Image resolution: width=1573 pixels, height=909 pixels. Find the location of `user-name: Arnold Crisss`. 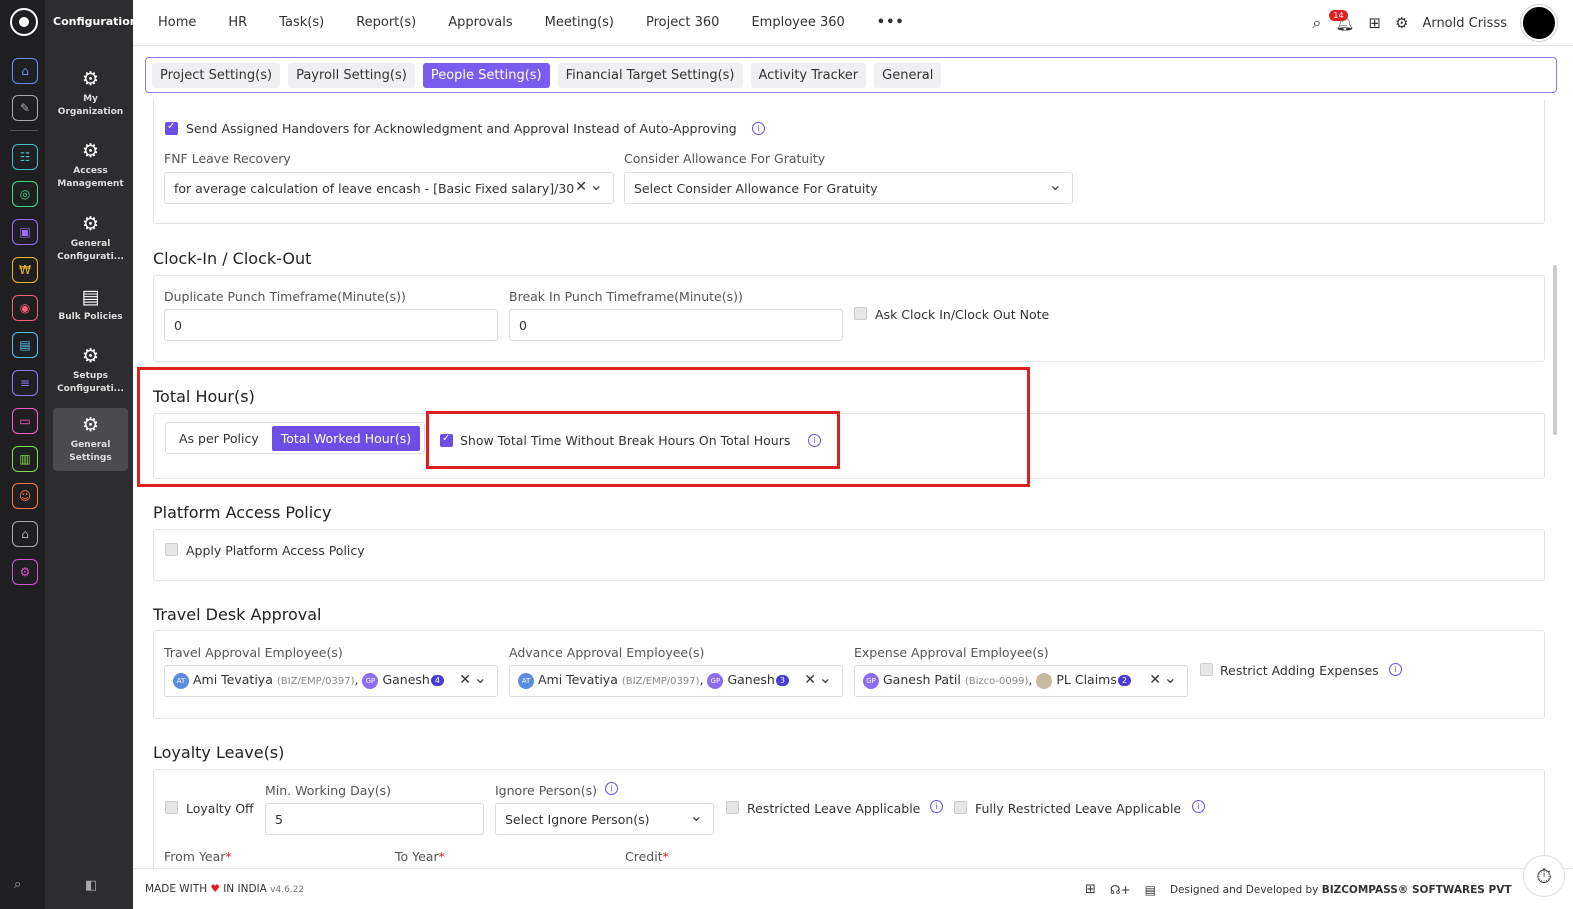

user-name: Arnold Crisss is located at coordinates (1464, 23).